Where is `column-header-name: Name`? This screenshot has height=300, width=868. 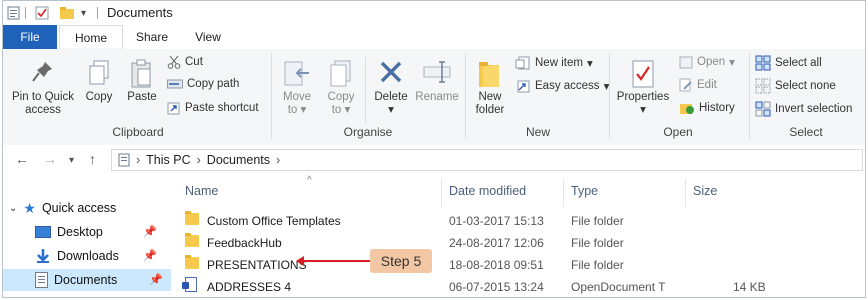
column-header-name: Name is located at coordinates (201, 191).